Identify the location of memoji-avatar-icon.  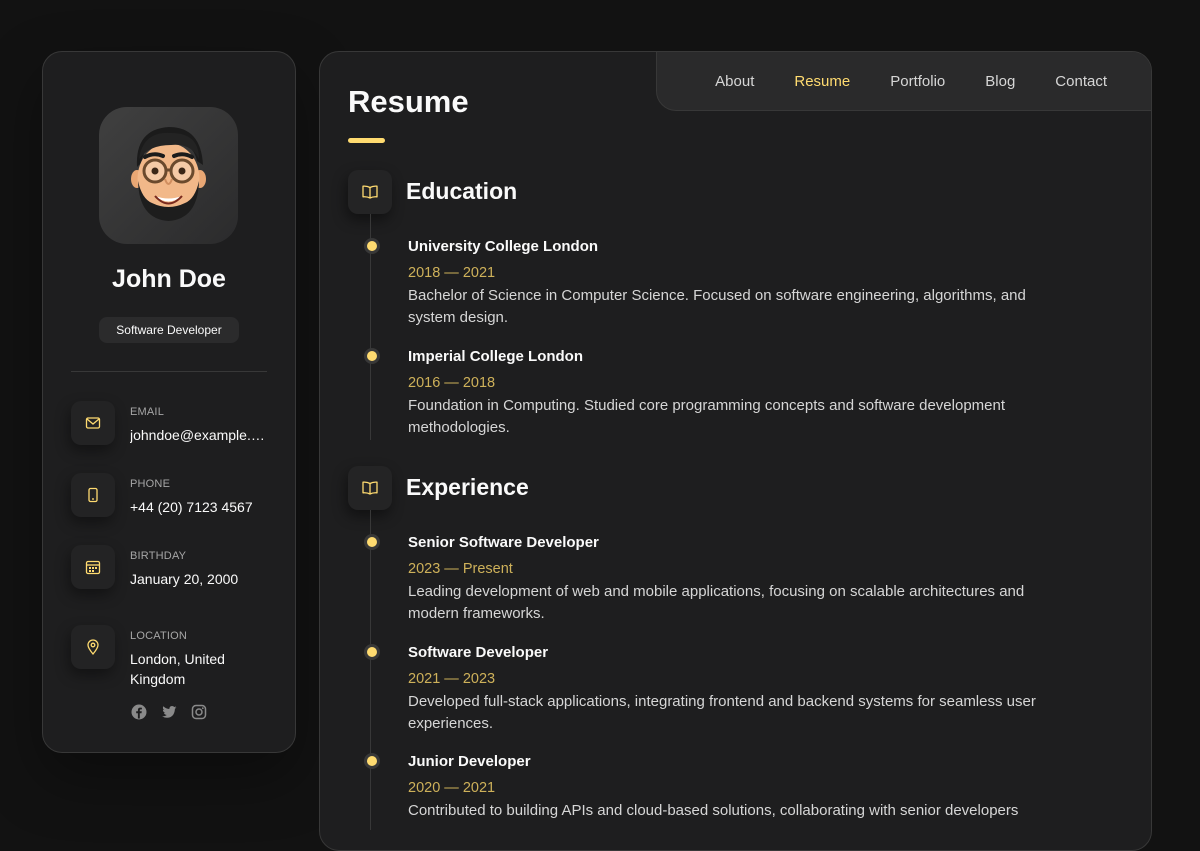
(168, 174).